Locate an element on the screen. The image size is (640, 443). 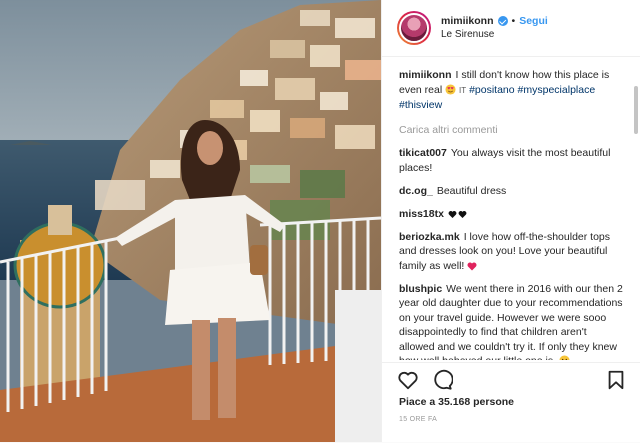
likes-count: Piace a 35.168 persone is located at coordinates (456, 402).